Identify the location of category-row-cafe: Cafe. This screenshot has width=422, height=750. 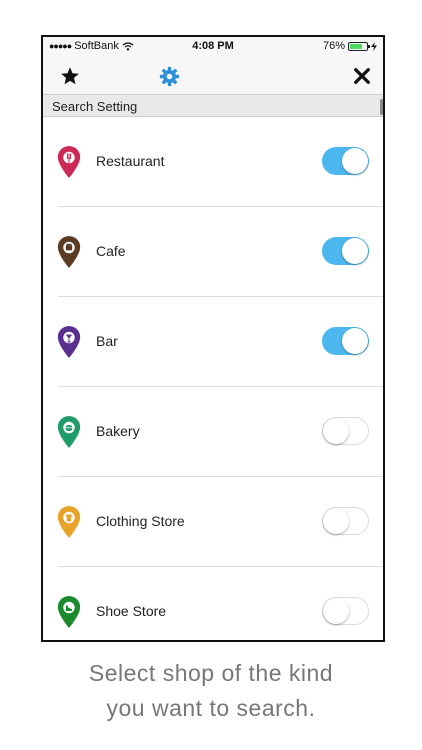
(213, 252).